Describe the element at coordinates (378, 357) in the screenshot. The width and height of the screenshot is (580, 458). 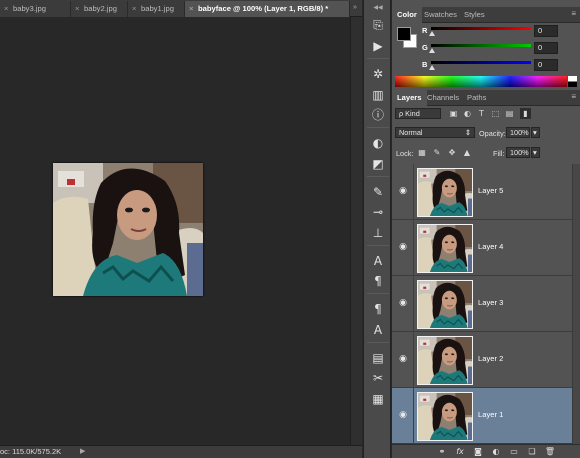
I see `layer-comps-icon: ▤` at that location.